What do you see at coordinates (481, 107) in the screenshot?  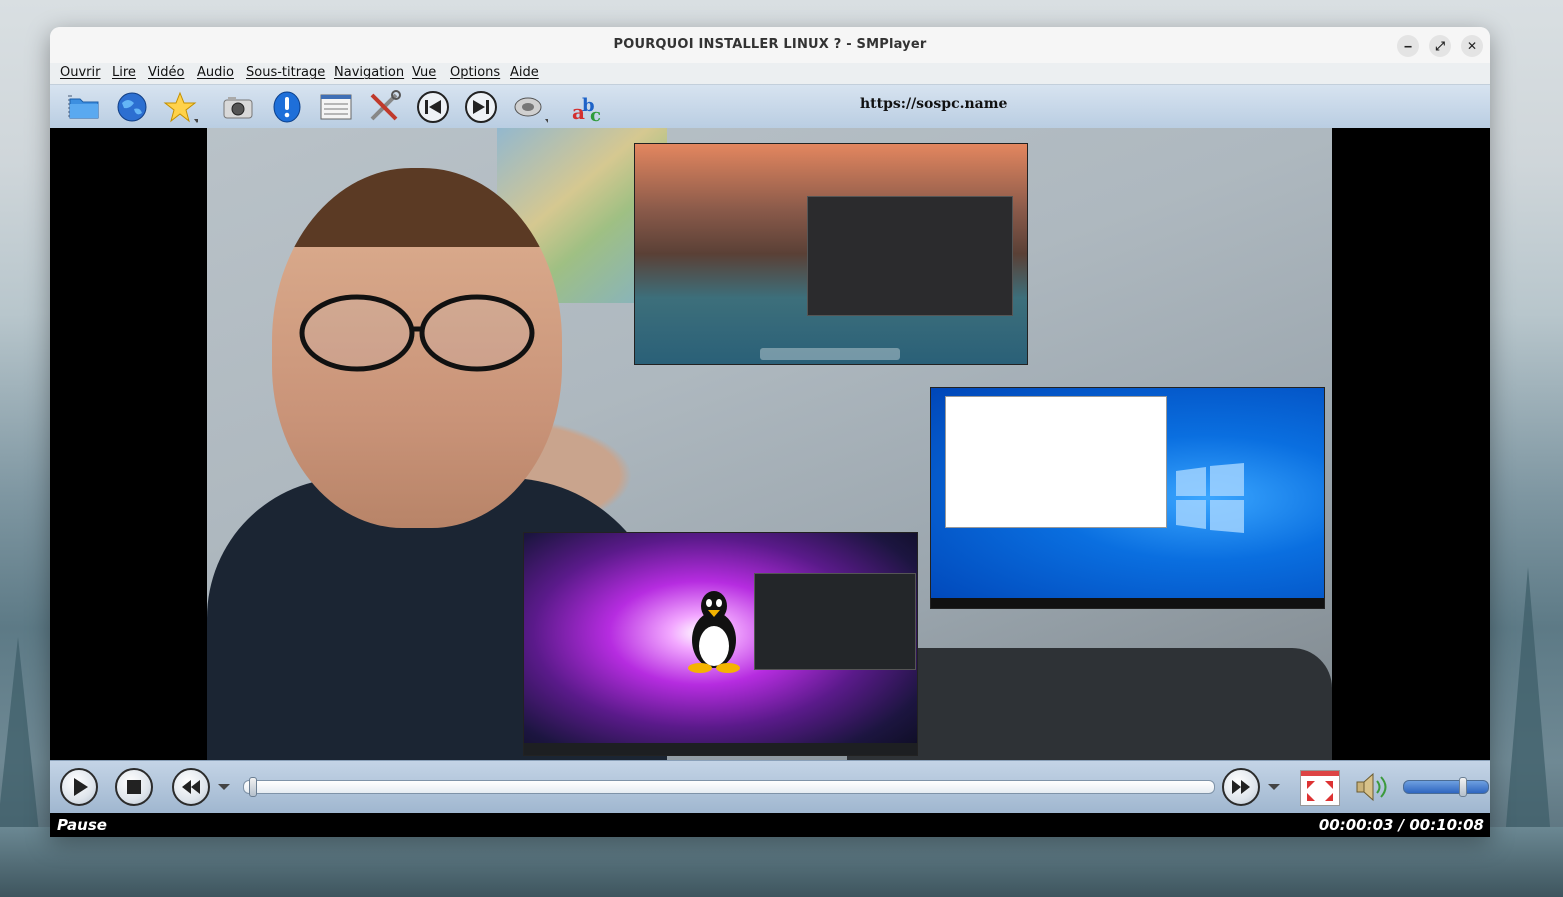 I see `next-icon` at bounding box center [481, 107].